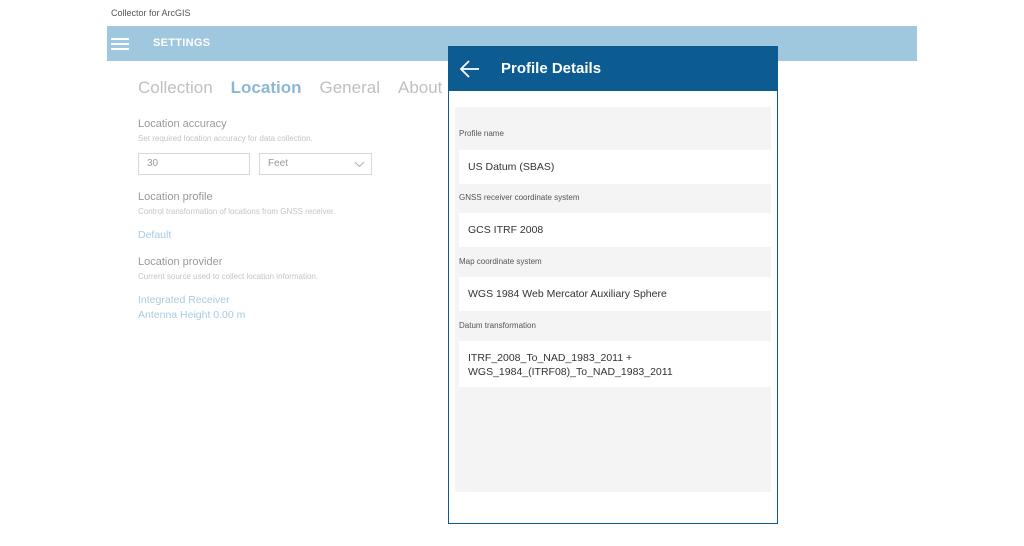 Image resolution: width=1024 pixels, height=546 pixels. What do you see at coordinates (481, 133) in the screenshot?
I see `profile-name-label: Profile name` at bounding box center [481, 133].